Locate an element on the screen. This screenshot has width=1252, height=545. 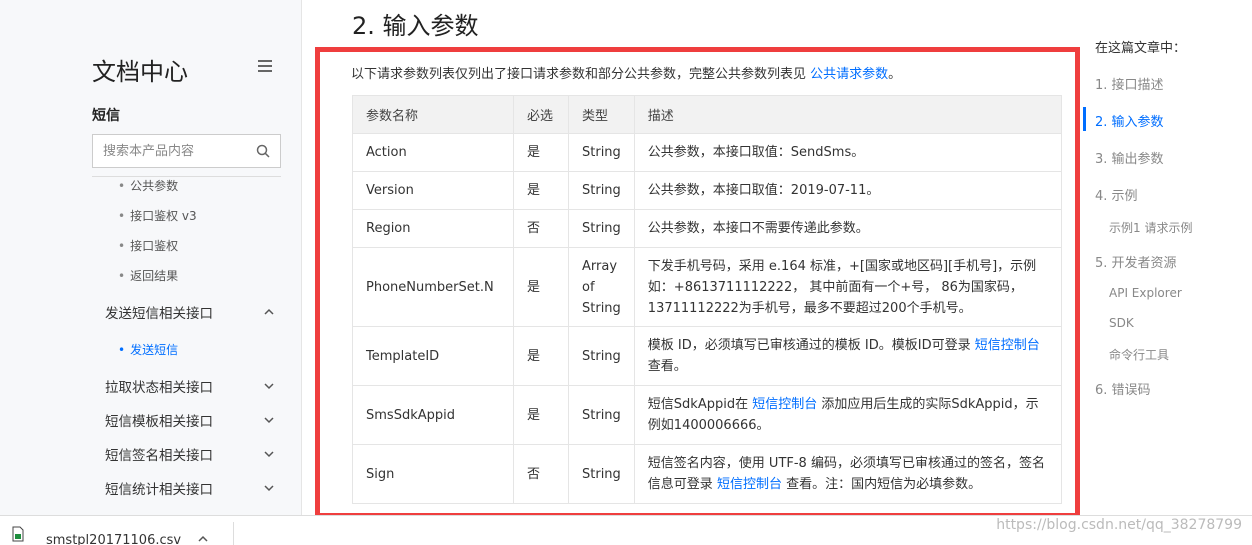
nav-group-sms-sign: 短信签名相关接口 is located at coordinates (190, 454).